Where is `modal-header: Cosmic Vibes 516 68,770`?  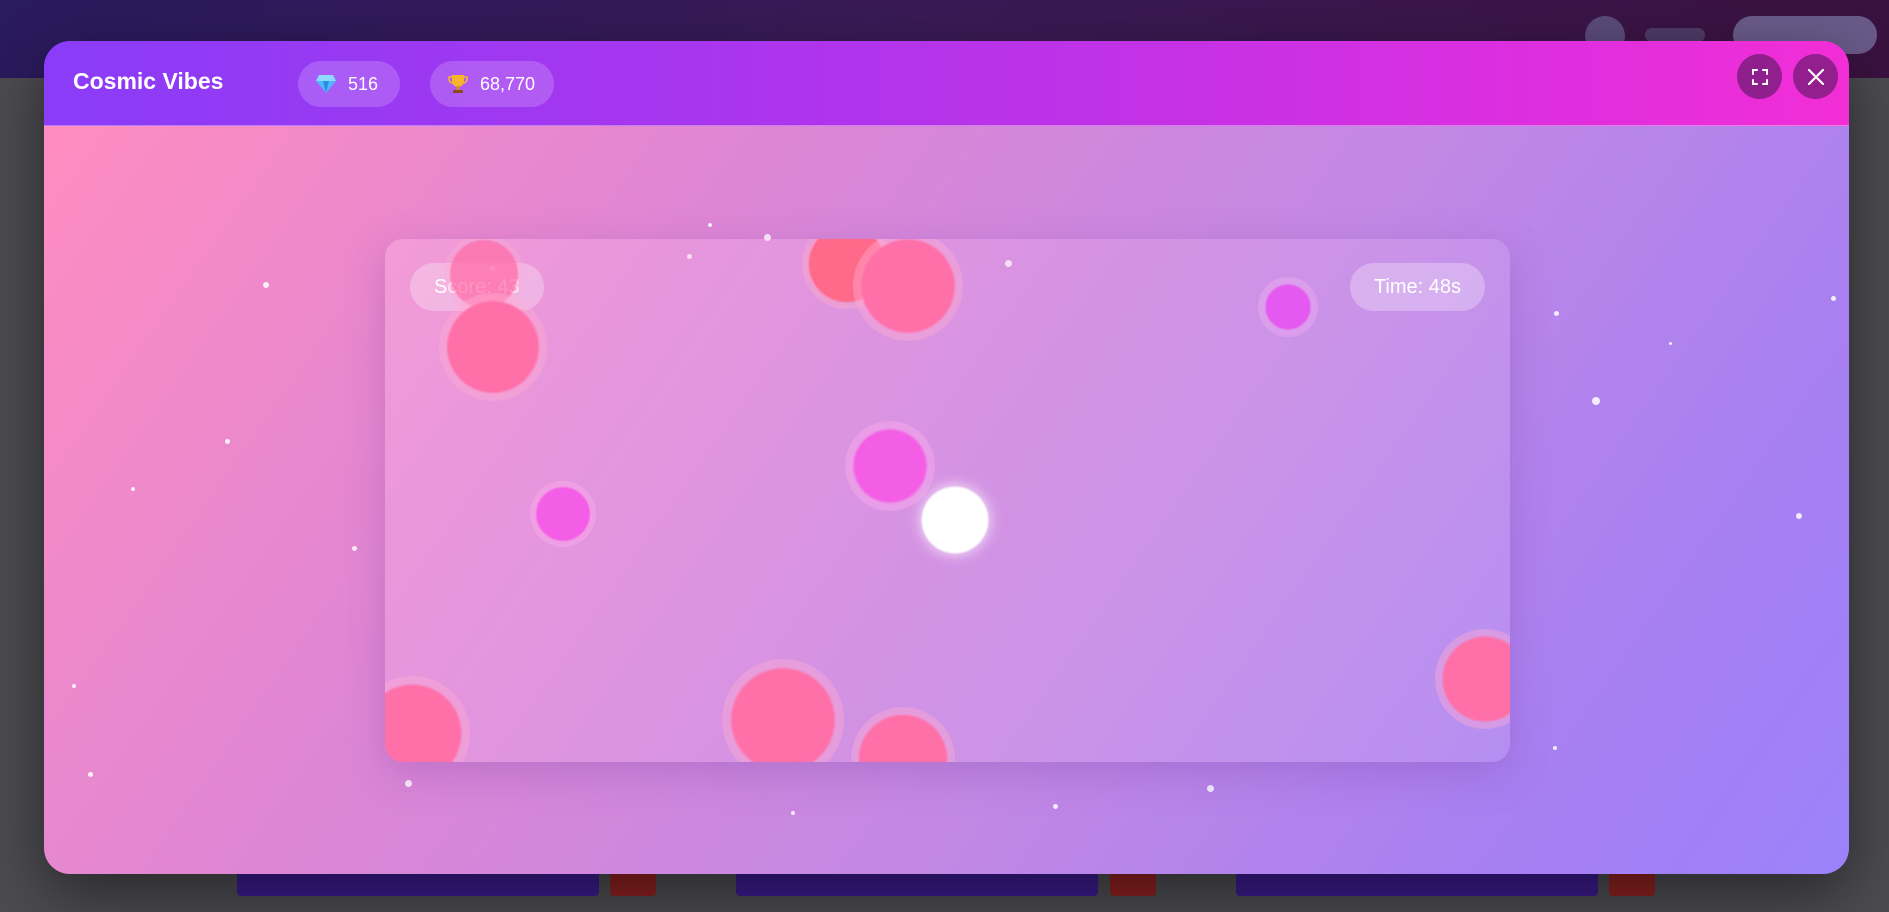
modal-header: Cosmic Vibes 516 68,770 is located at coordinates (946, 83).